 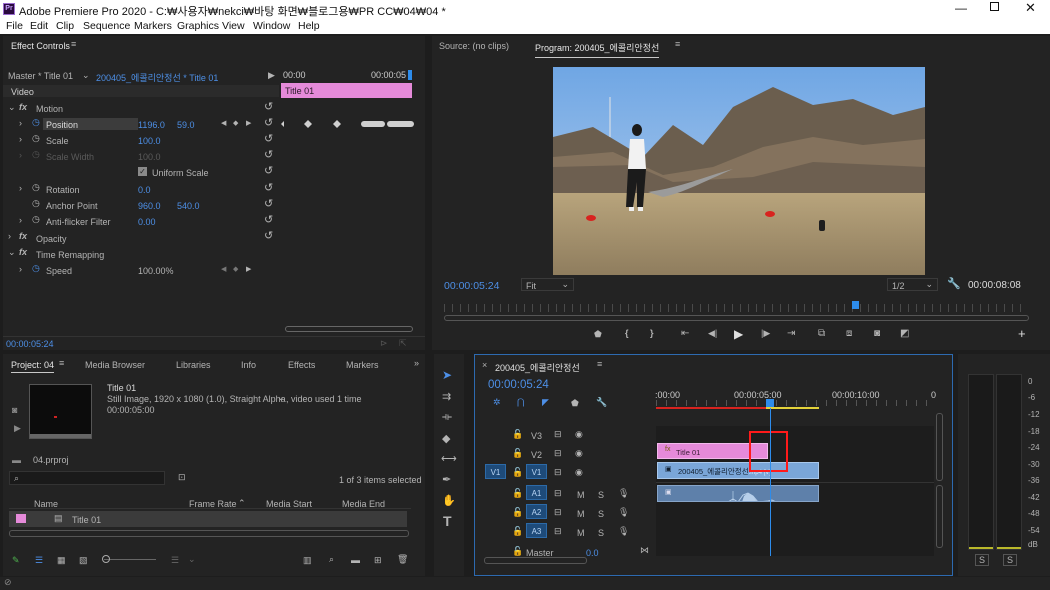 What do you see at coordinates (446, 438) in the screenshot?
I see `razor-tool-icon: ◆` at bounding box center [446, 438].